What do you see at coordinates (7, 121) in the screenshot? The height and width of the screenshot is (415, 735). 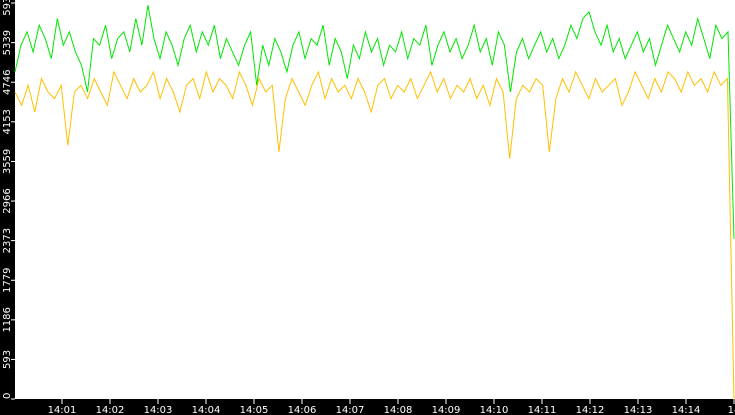 I see `y-tick-label: 4153` at bounding box center [7, 121].